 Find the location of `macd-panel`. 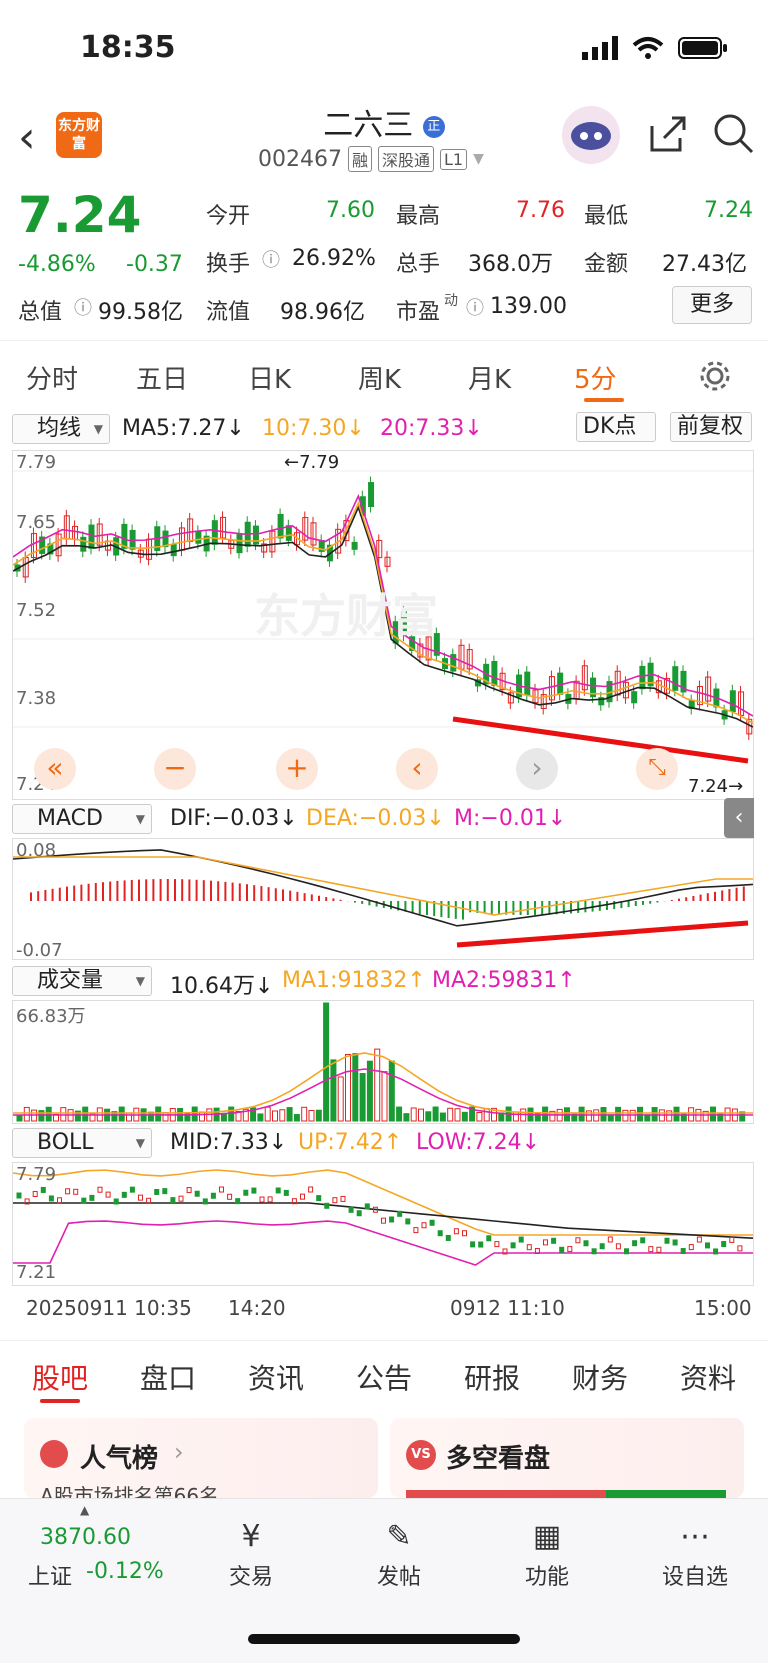

macd-panel is located at coordinates (383, 899).